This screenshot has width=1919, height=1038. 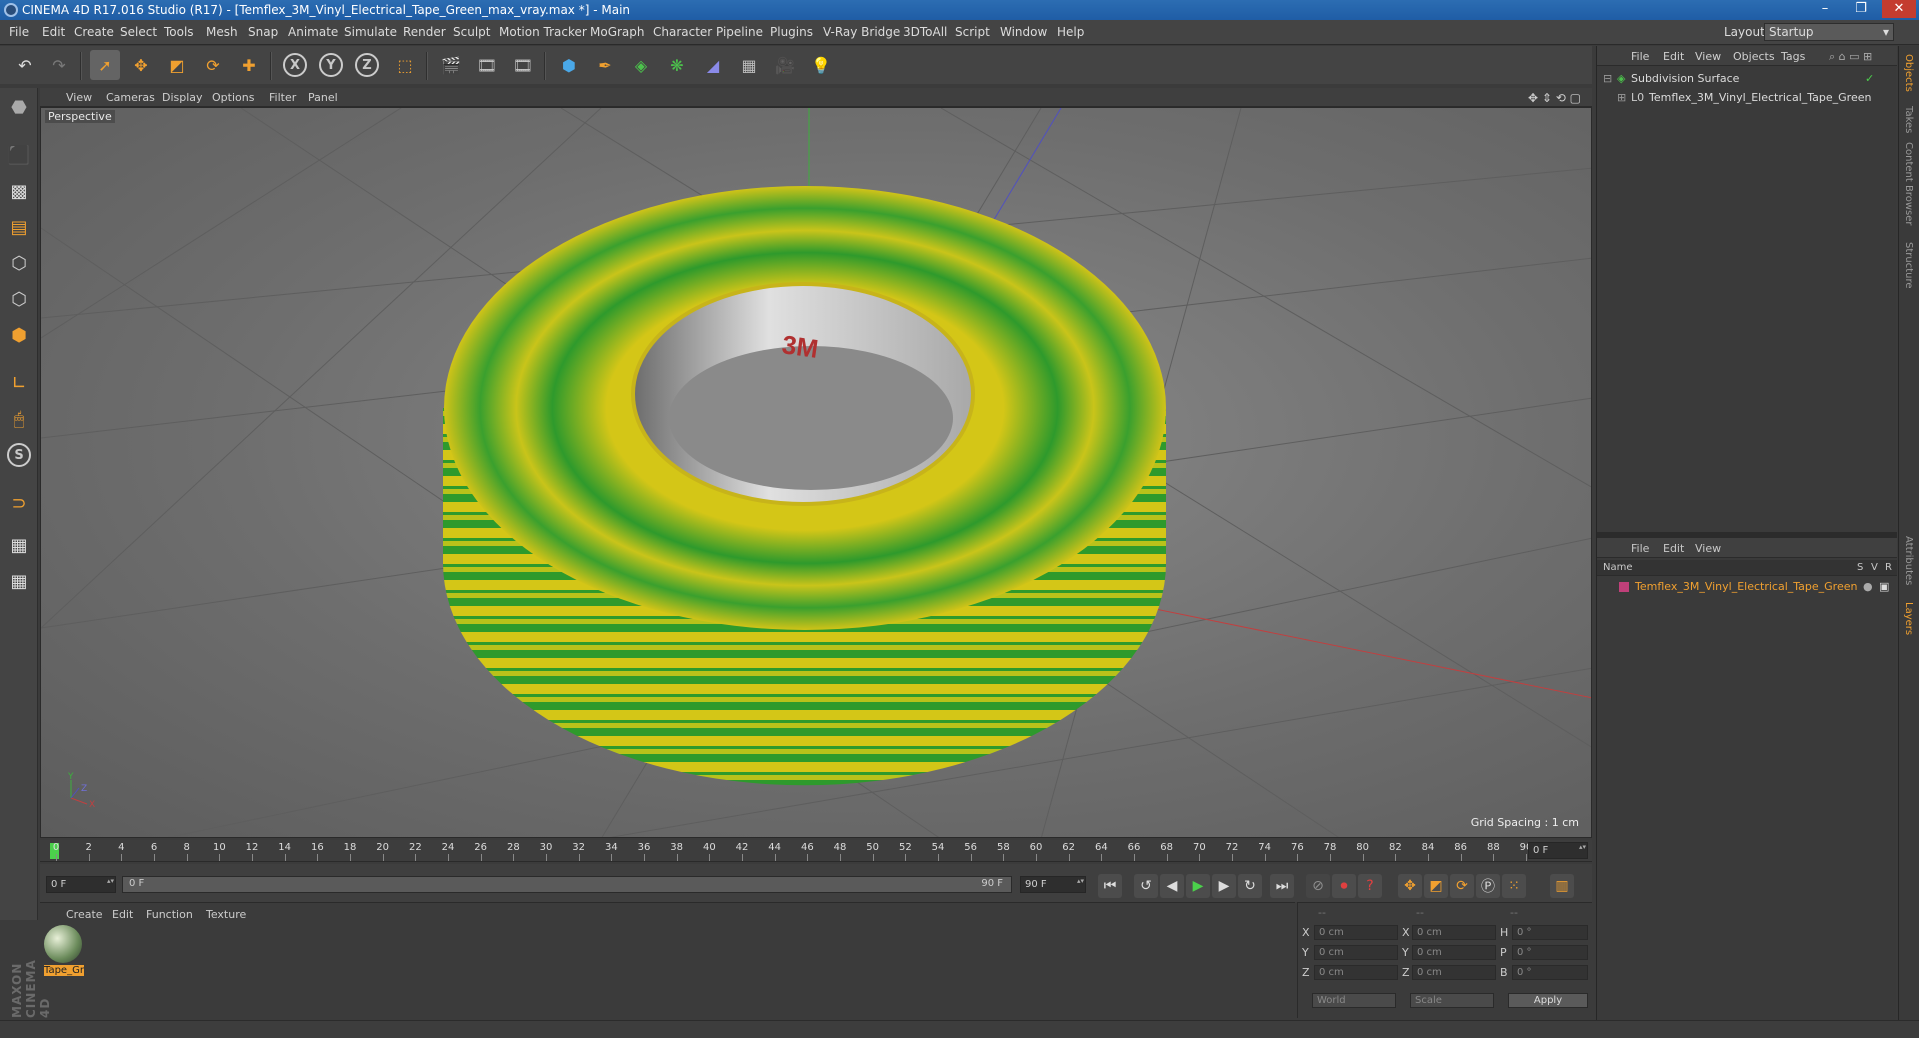 What do you see at coordinates (617, 32) in the screenshot?
I see `menu-mograph: MoGraph` at bounding box center [617, 32].